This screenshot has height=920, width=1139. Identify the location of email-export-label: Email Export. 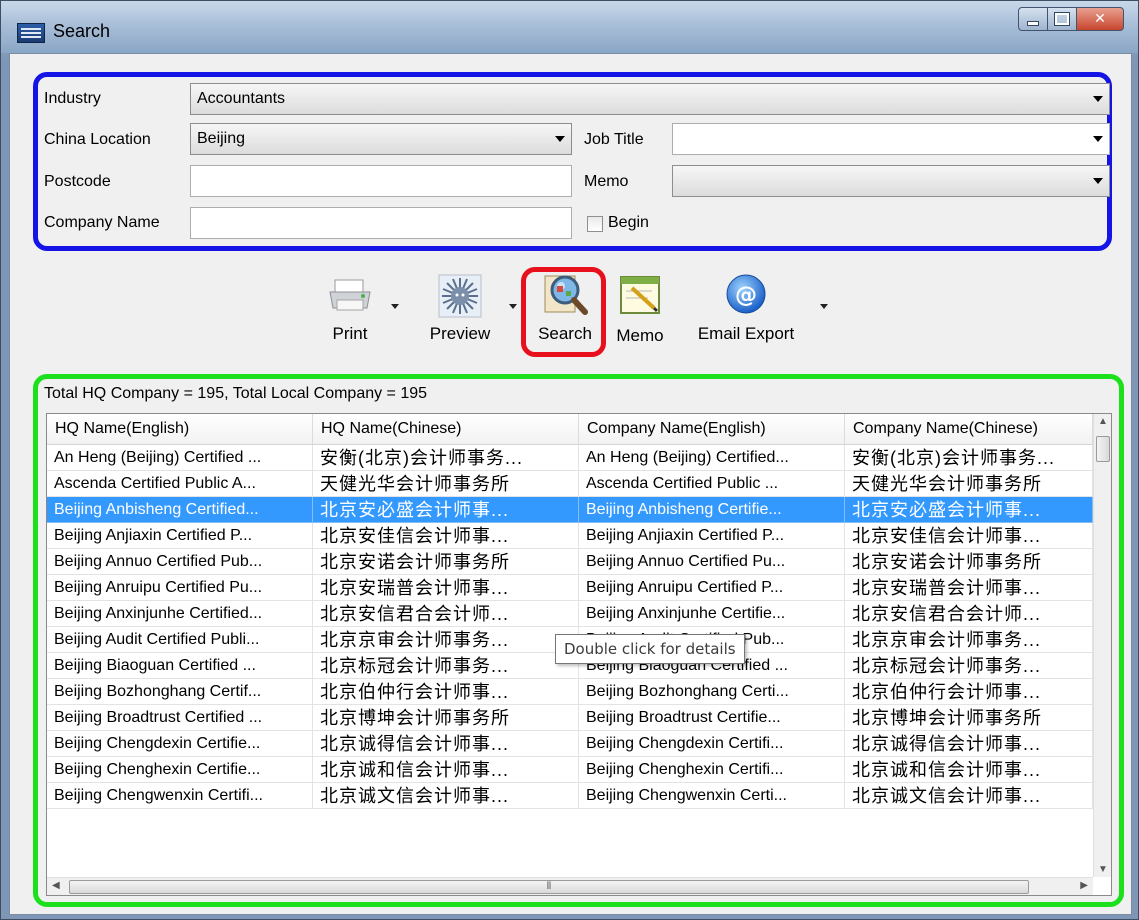
(746, 333).